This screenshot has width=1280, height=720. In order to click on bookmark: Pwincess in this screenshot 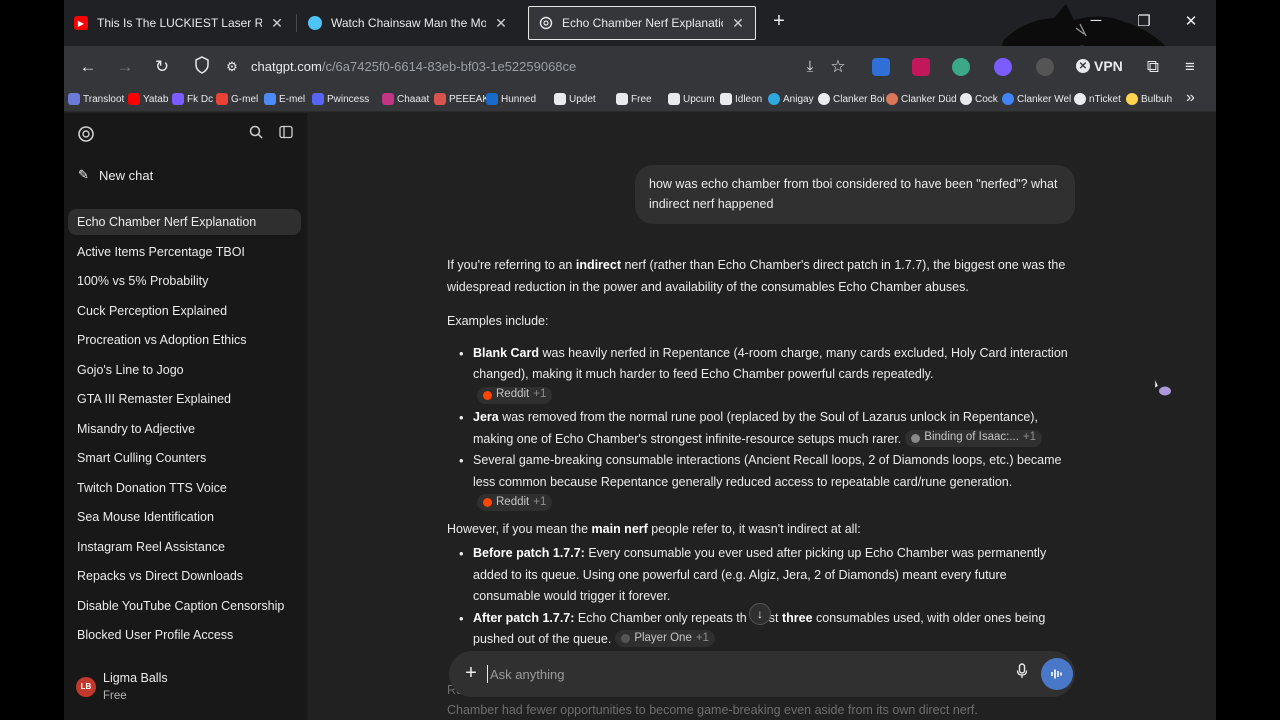, I will do `click(340, 99)`.